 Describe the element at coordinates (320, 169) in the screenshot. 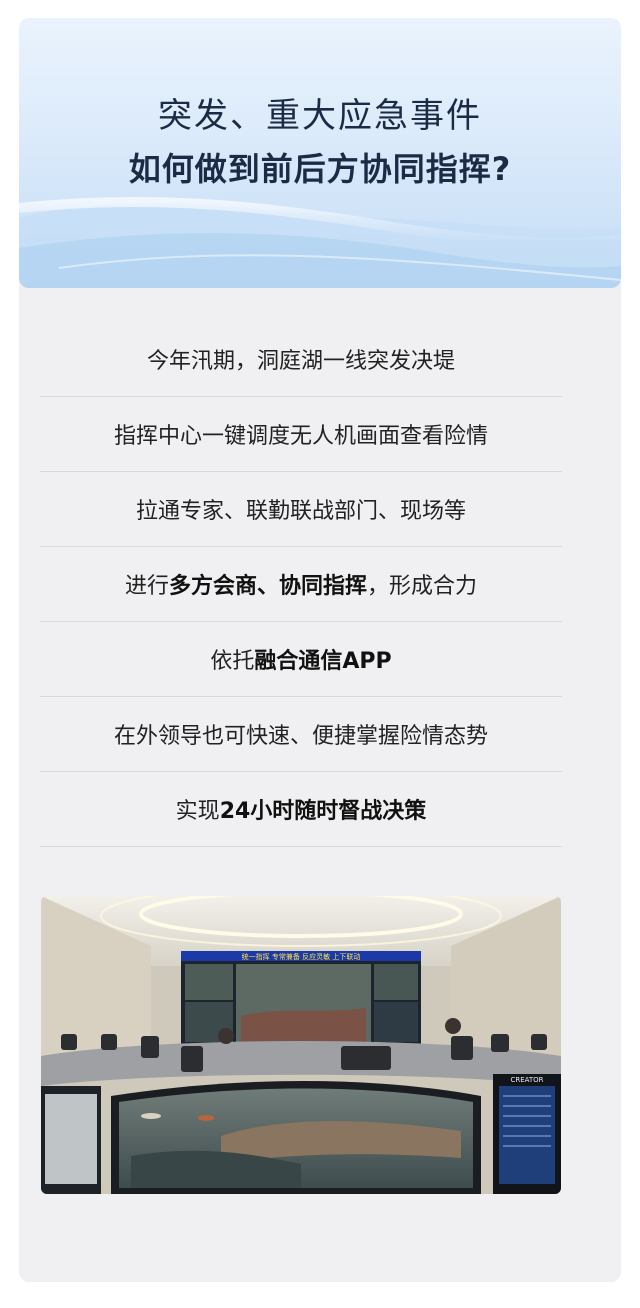

I see `header-title-line2: 如何做到前后方协同指挥?` at that location.